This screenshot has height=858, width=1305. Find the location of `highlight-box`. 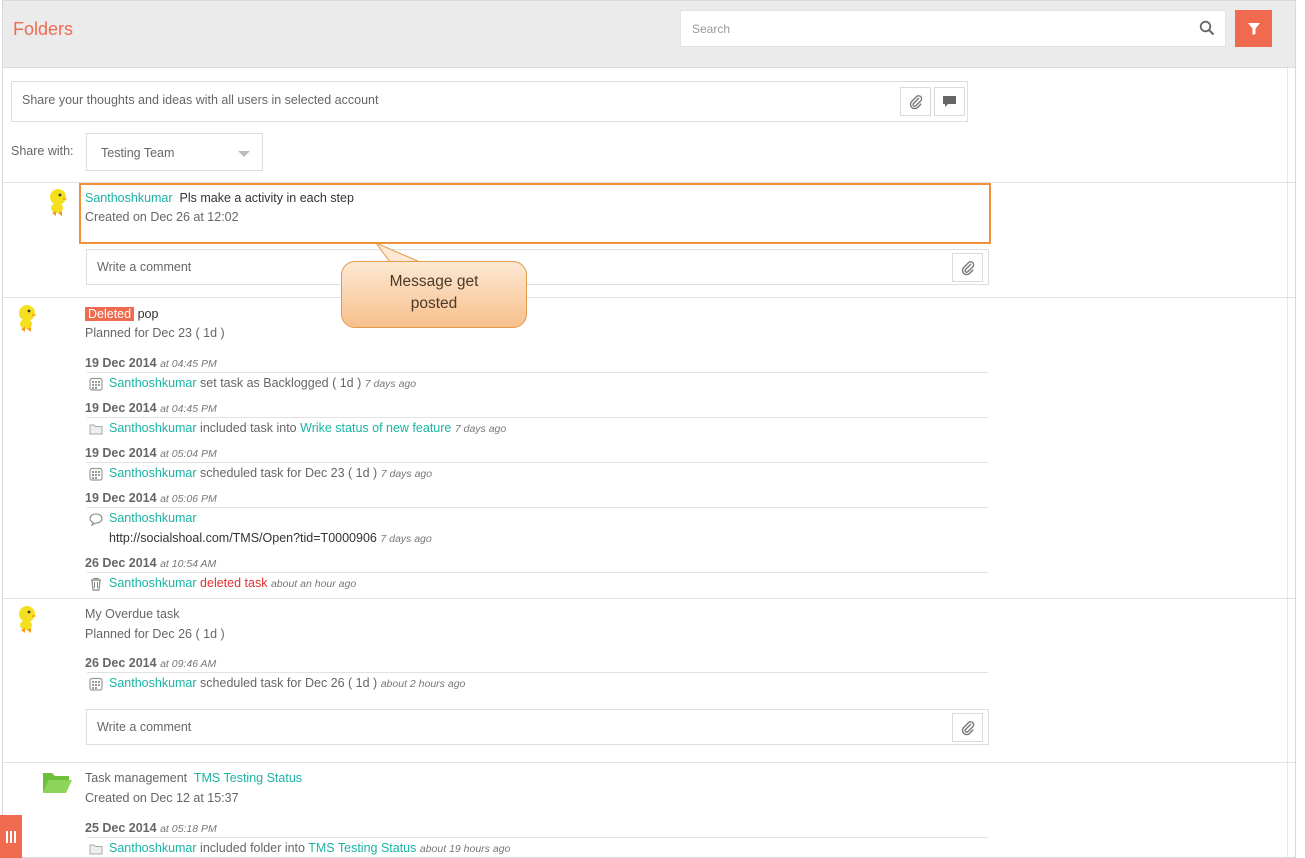

highlight-box is located at coordinates (535, 213).